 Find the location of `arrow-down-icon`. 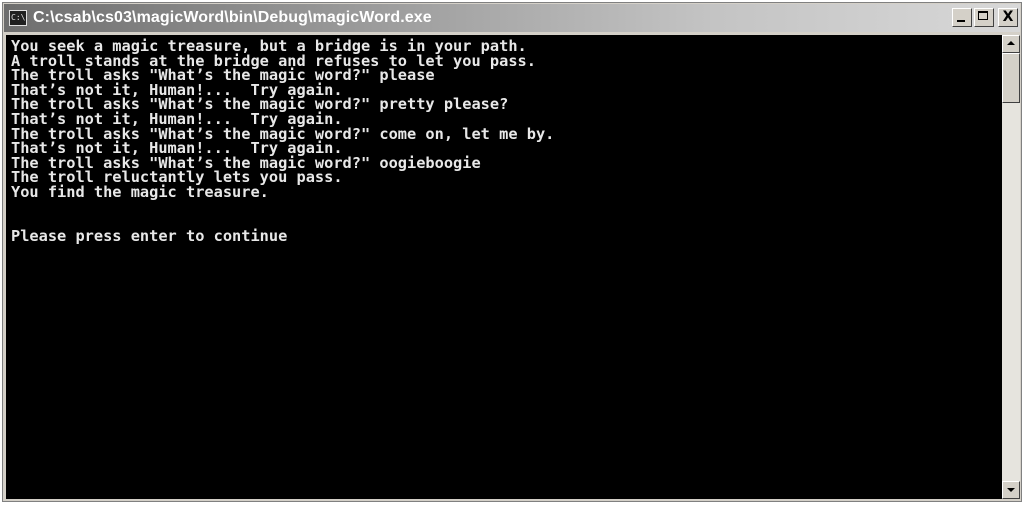

arrow-down-icon is located at coordinates (1011, 490).